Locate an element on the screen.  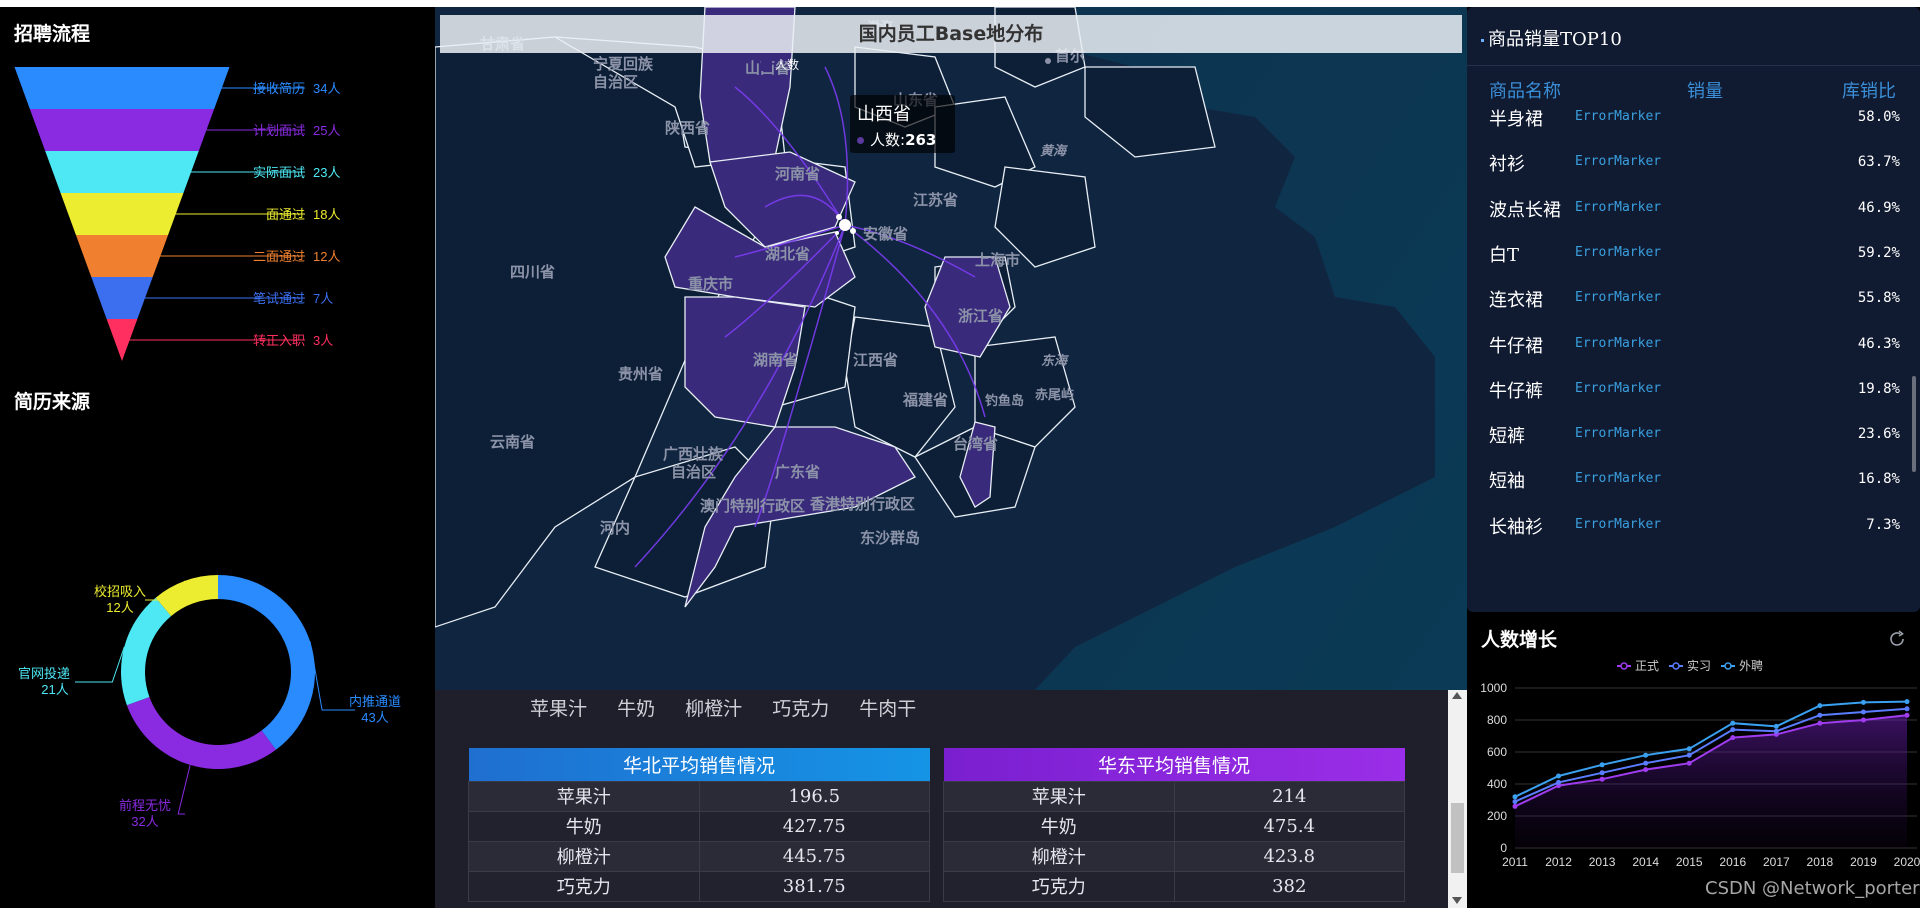
y-tick-label: 600 is located at coordinates (1497, 752).